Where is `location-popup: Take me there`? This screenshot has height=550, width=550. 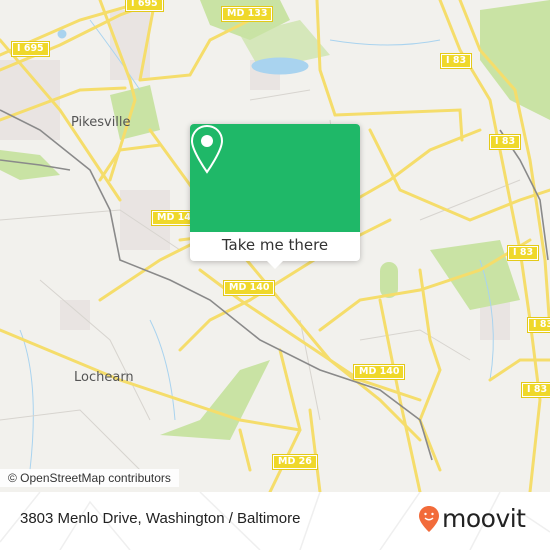
location-popup: Take me there is located at coordinates (275, 196).